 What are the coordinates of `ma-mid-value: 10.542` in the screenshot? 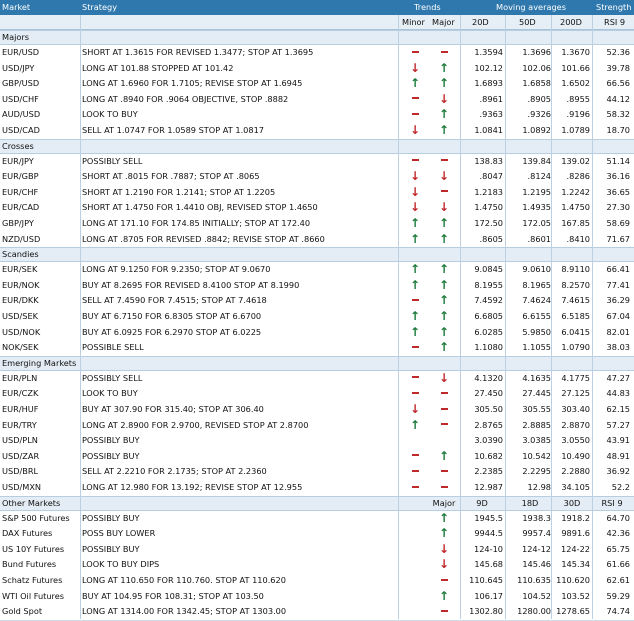 It's located at (536, 455).